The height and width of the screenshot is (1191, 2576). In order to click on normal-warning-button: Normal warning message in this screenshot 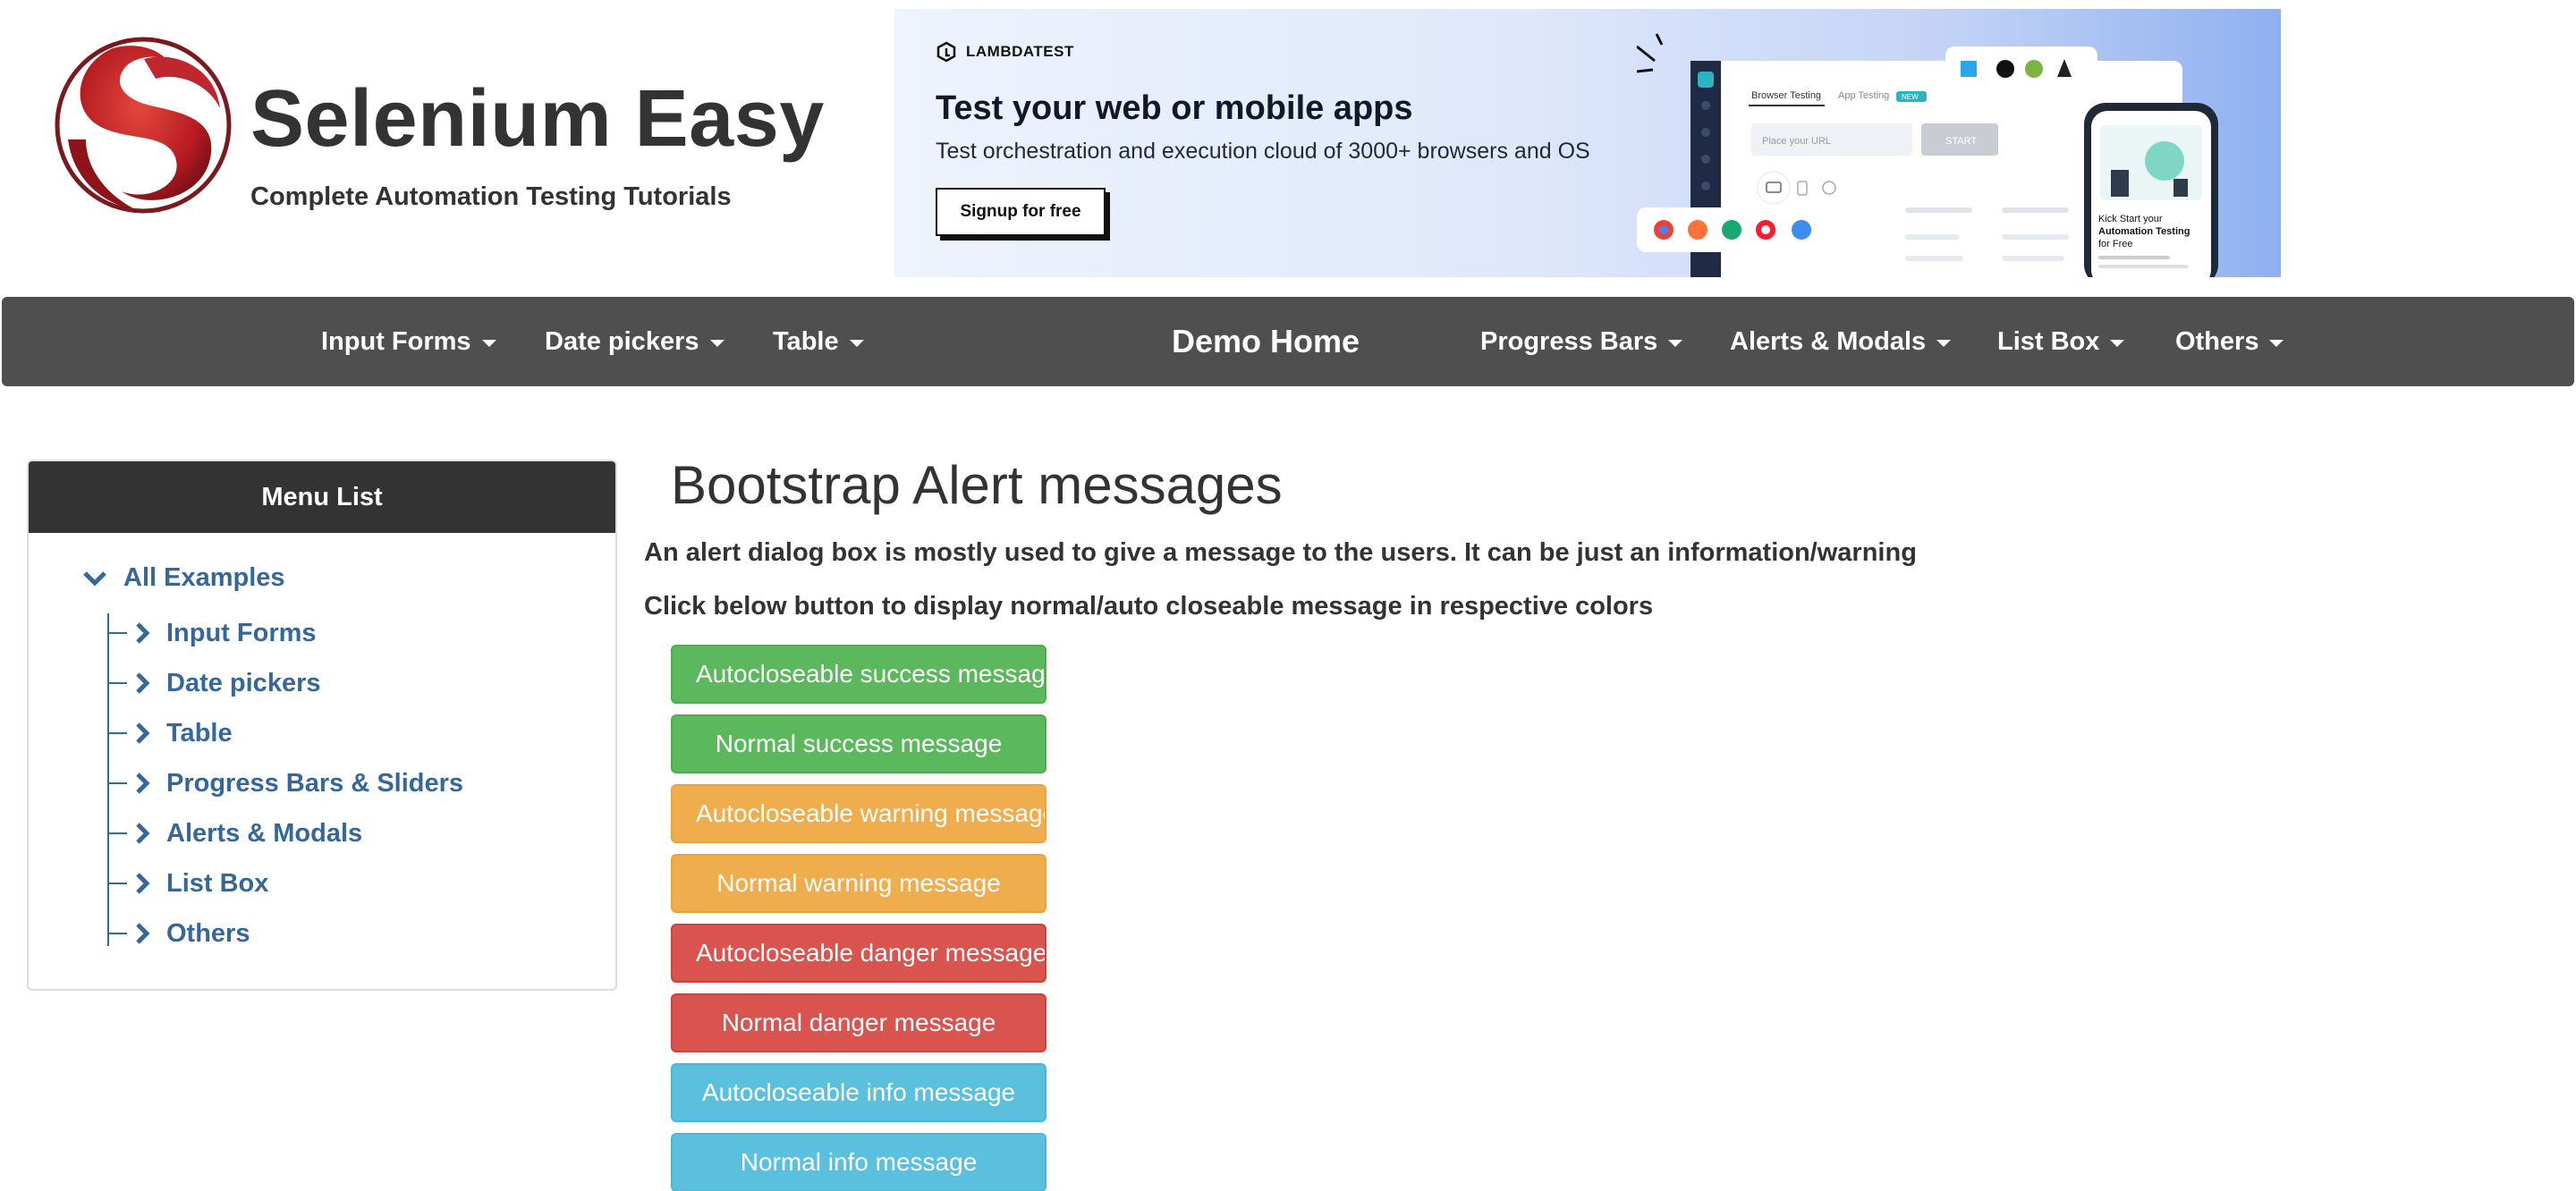, I will do `click(858, 883)`.